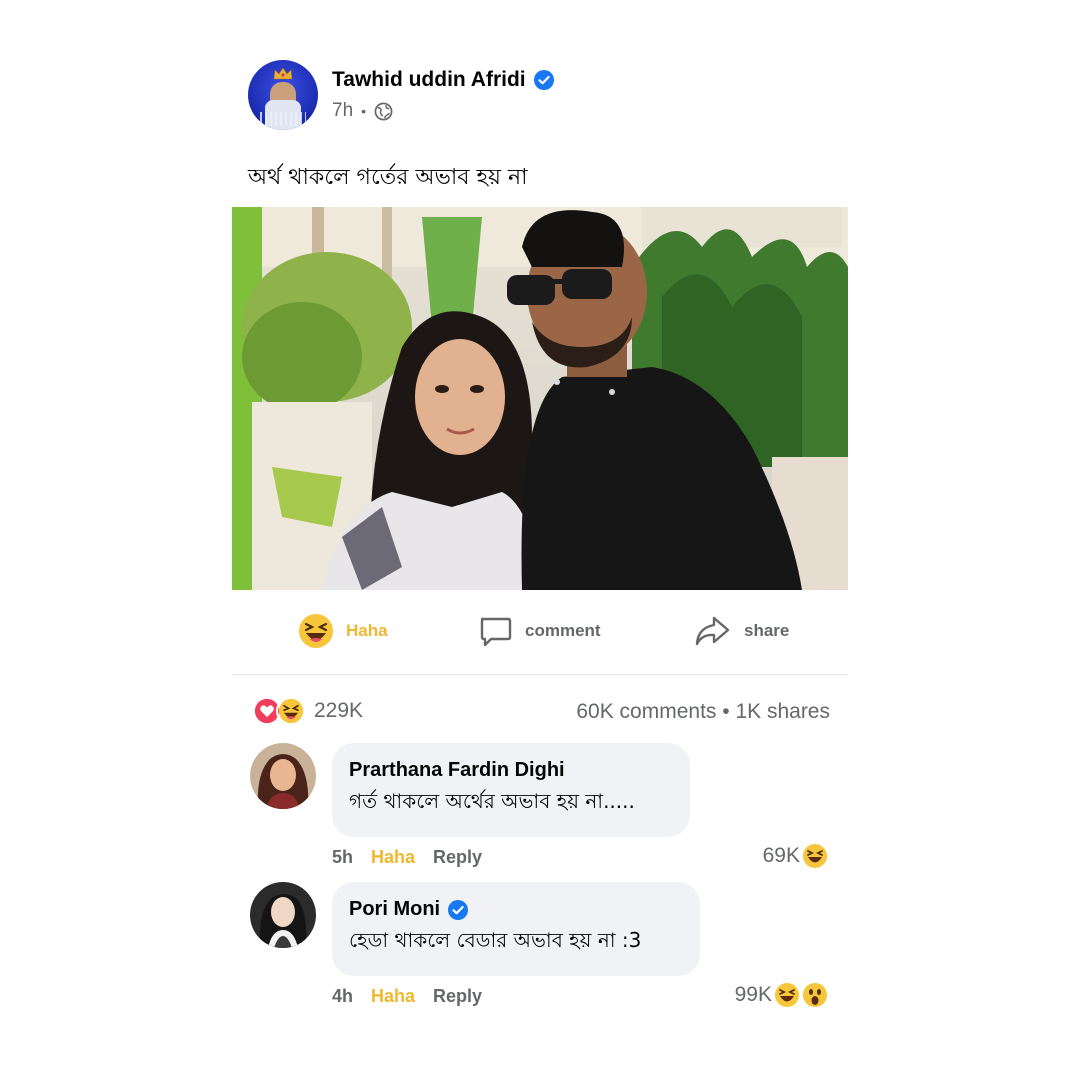 This screenshot has width=1080, height=1080. I want to click on haha-button: Haha, so click(343, 631).